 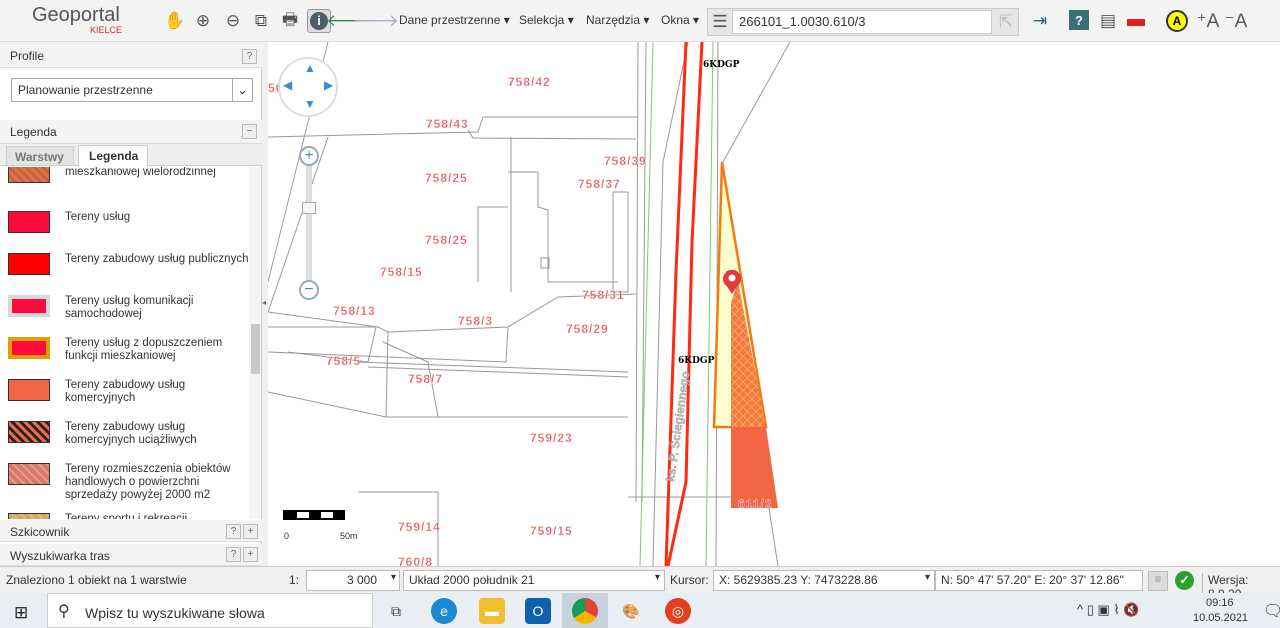 What do you see at coordinates (175, 613) in the screenshot?
I see `taskbar-search-placeholder: Wpisz tu wyszukiwane słowa` at bounding box center [175, 613].